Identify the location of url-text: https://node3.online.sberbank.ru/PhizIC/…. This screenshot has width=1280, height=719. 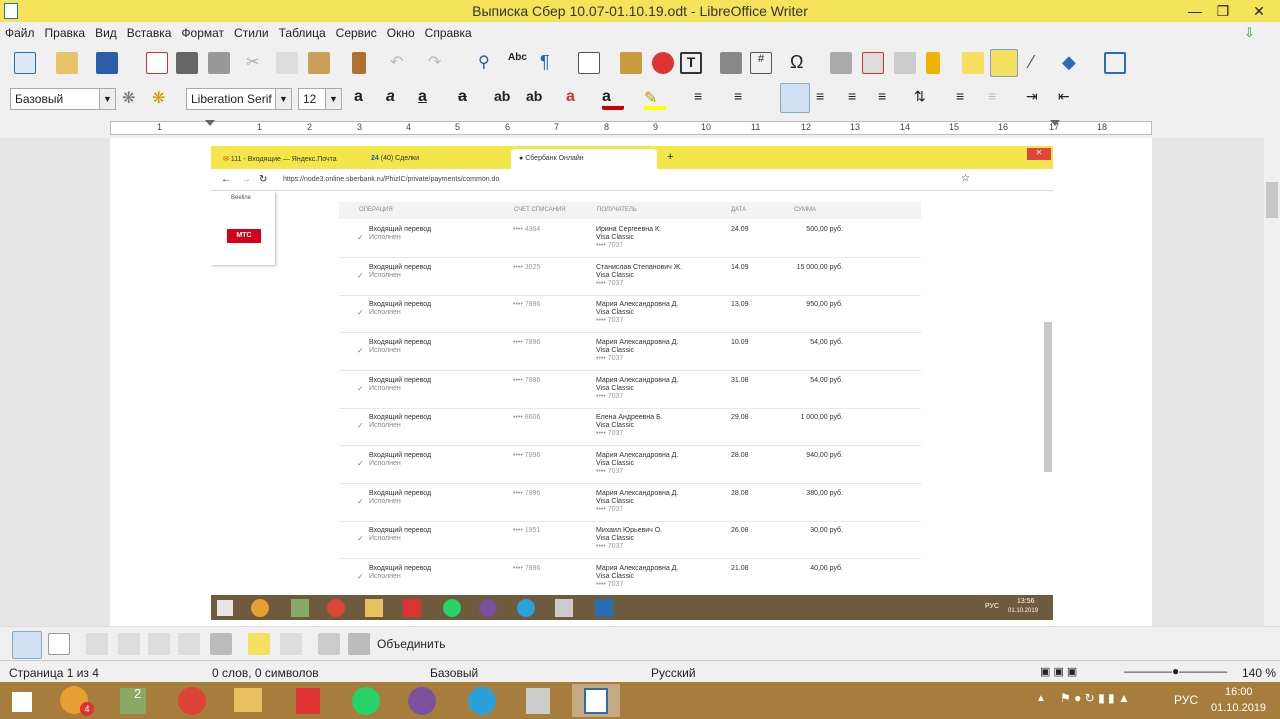
(391, 179).